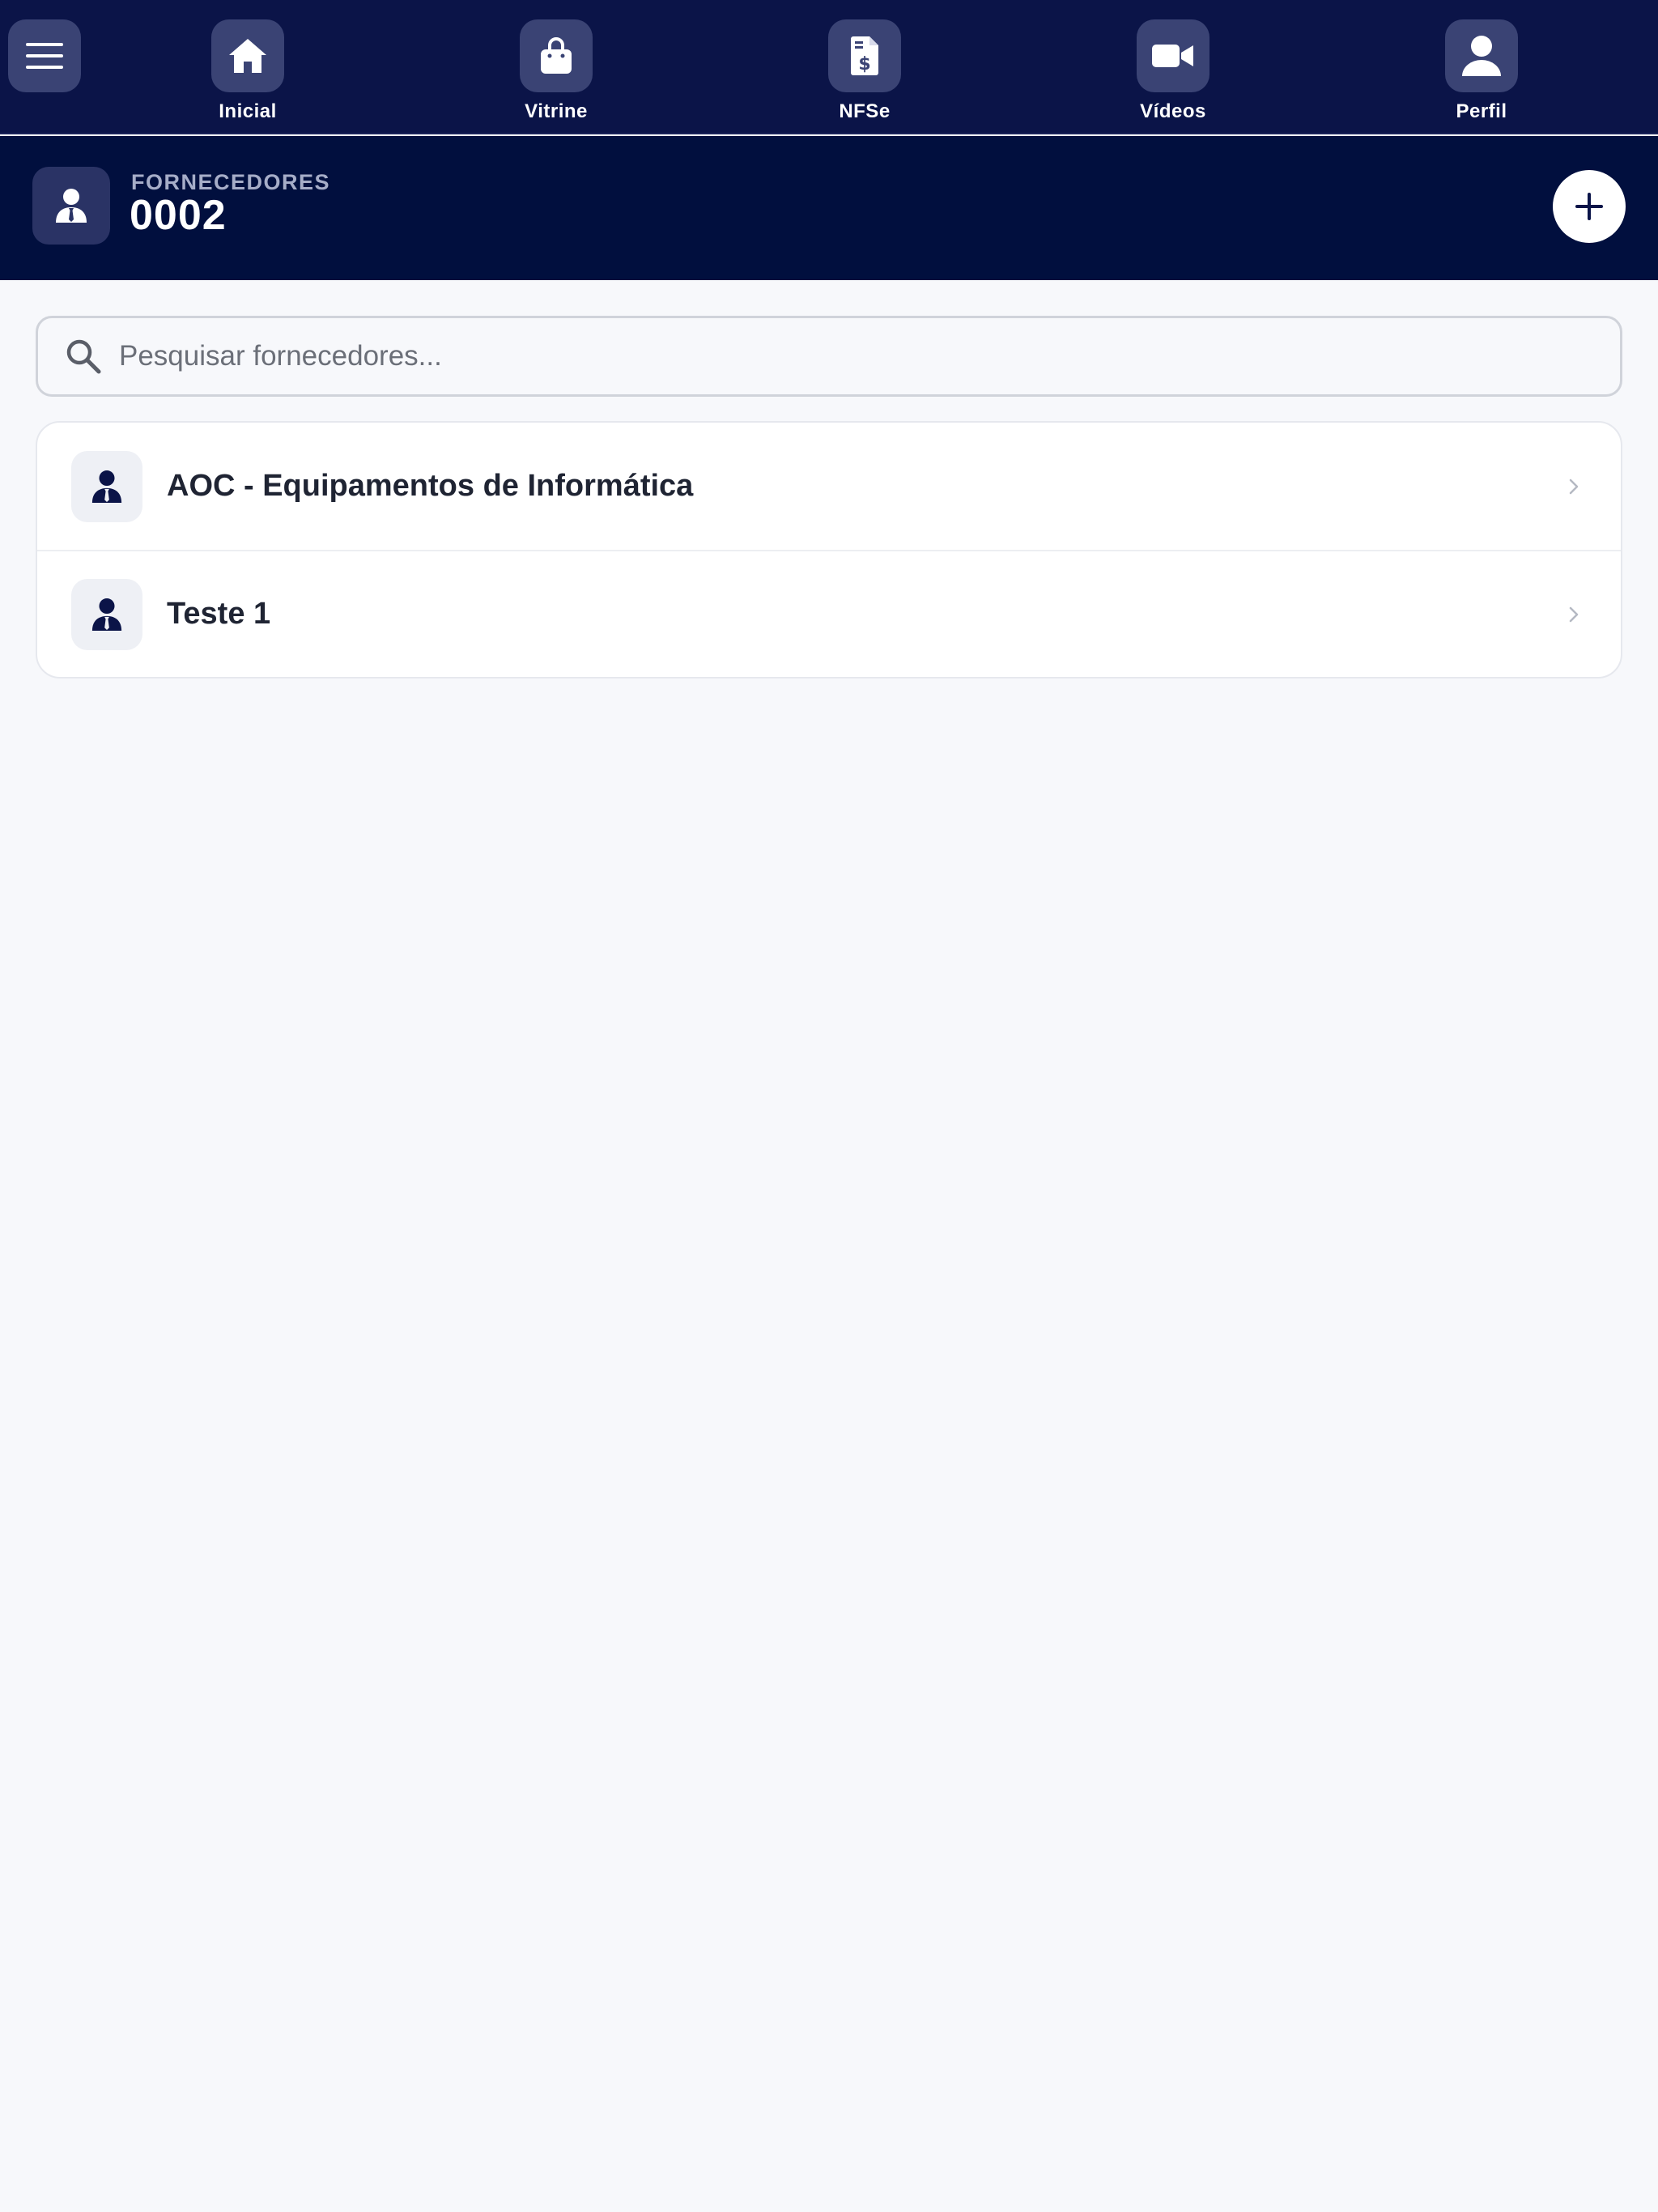  I want to click on hamburger-menu-icon, so click(44, 56).